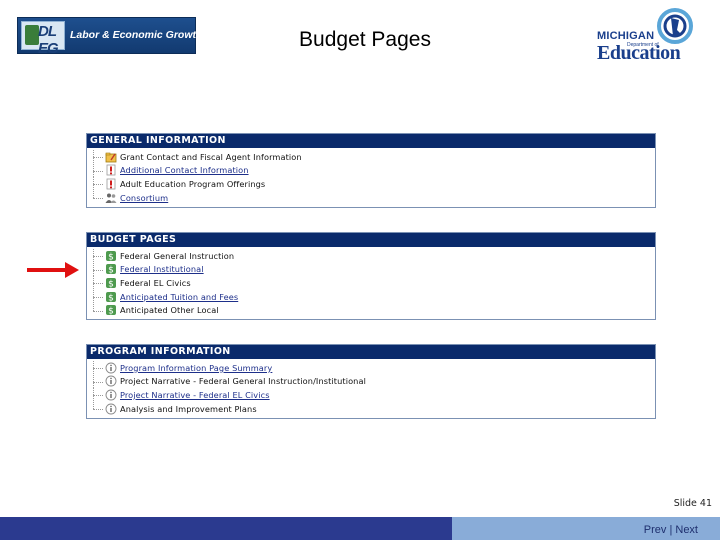 Image resolution: width=720 pixels, height=540 pixels. Describe the element at coordinates (169, 310) in the screenshot. I see `item-label: Anticipated Other Local` at that location.